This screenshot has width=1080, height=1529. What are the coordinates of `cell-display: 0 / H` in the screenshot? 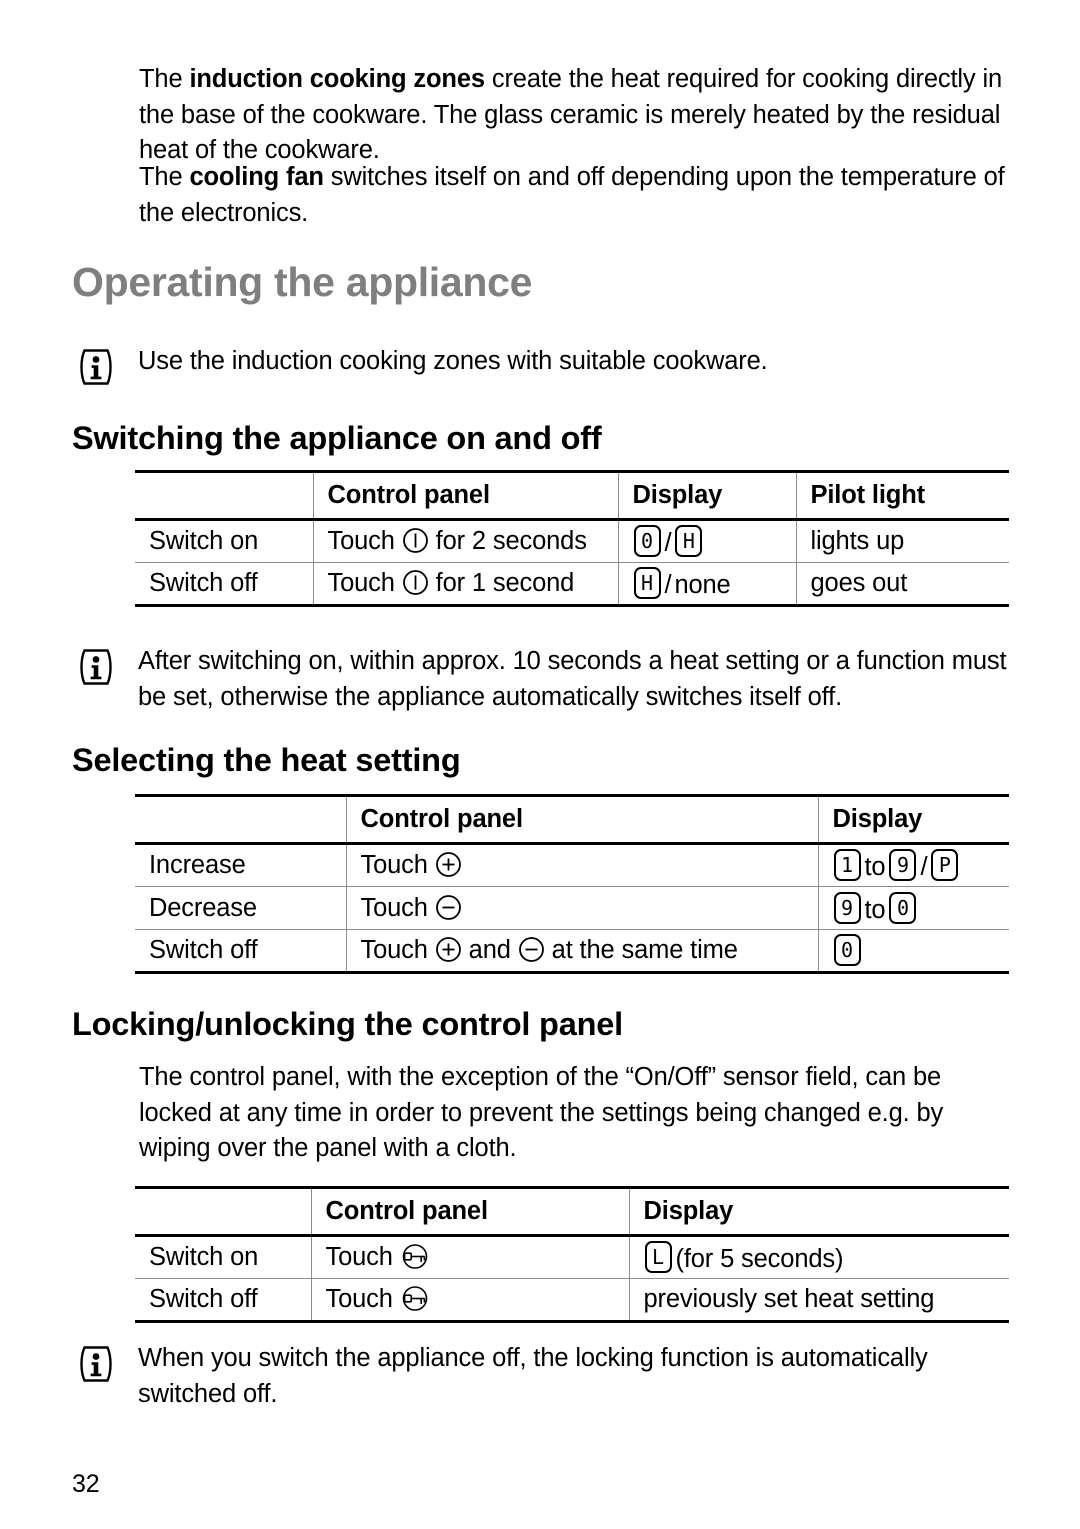 It's located at (706, 541).